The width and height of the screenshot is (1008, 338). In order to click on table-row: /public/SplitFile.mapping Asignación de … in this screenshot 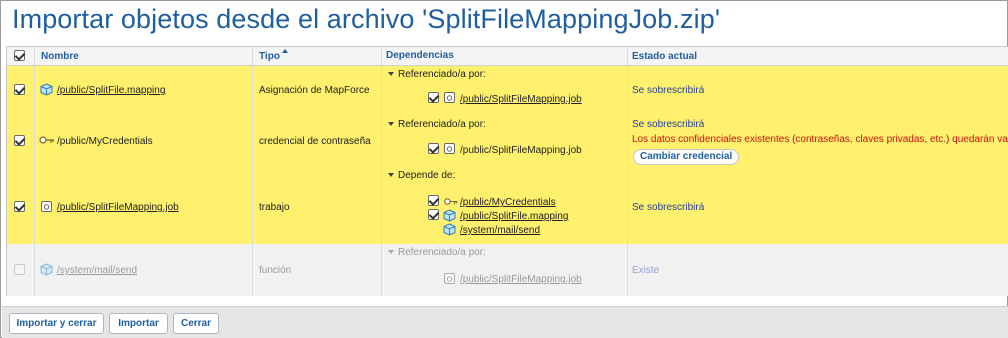, I will do `click(507, 91)`.